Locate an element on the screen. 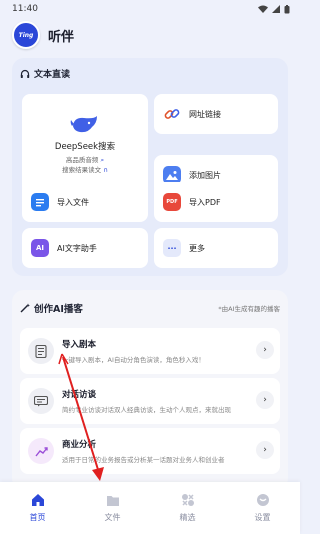 This screenshot has width=320, height=534. settings-icon is located at coordinates (262, 500).